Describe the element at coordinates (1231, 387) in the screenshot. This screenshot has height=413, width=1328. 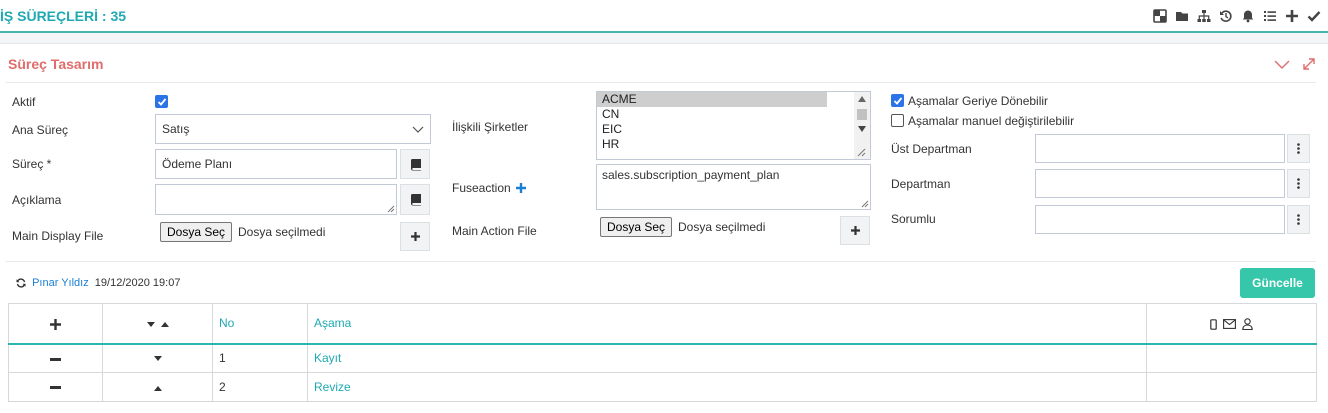
I see `row-icons-cell` at that location.